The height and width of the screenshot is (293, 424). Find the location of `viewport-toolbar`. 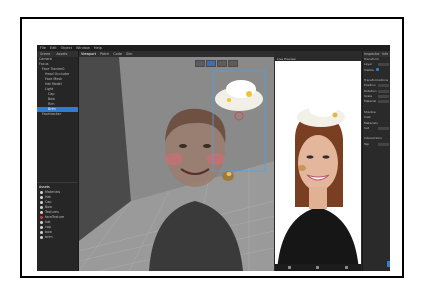

viewport-toolbar is located at coordinates (216, 63).